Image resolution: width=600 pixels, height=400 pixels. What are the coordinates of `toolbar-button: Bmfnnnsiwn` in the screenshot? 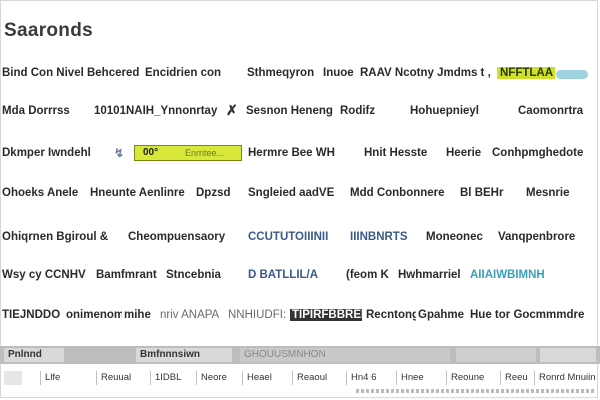 It's located at (184, 355).